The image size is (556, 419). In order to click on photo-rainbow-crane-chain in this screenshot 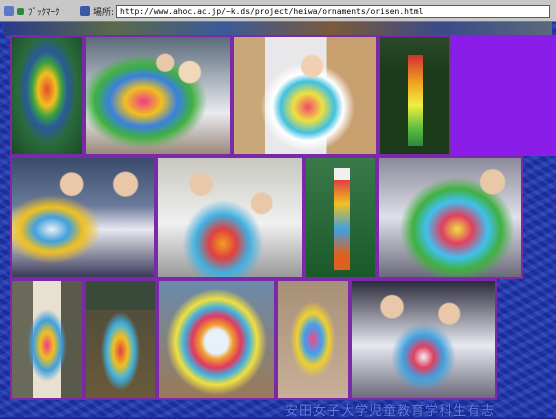, I will do `click(414, 95)`.